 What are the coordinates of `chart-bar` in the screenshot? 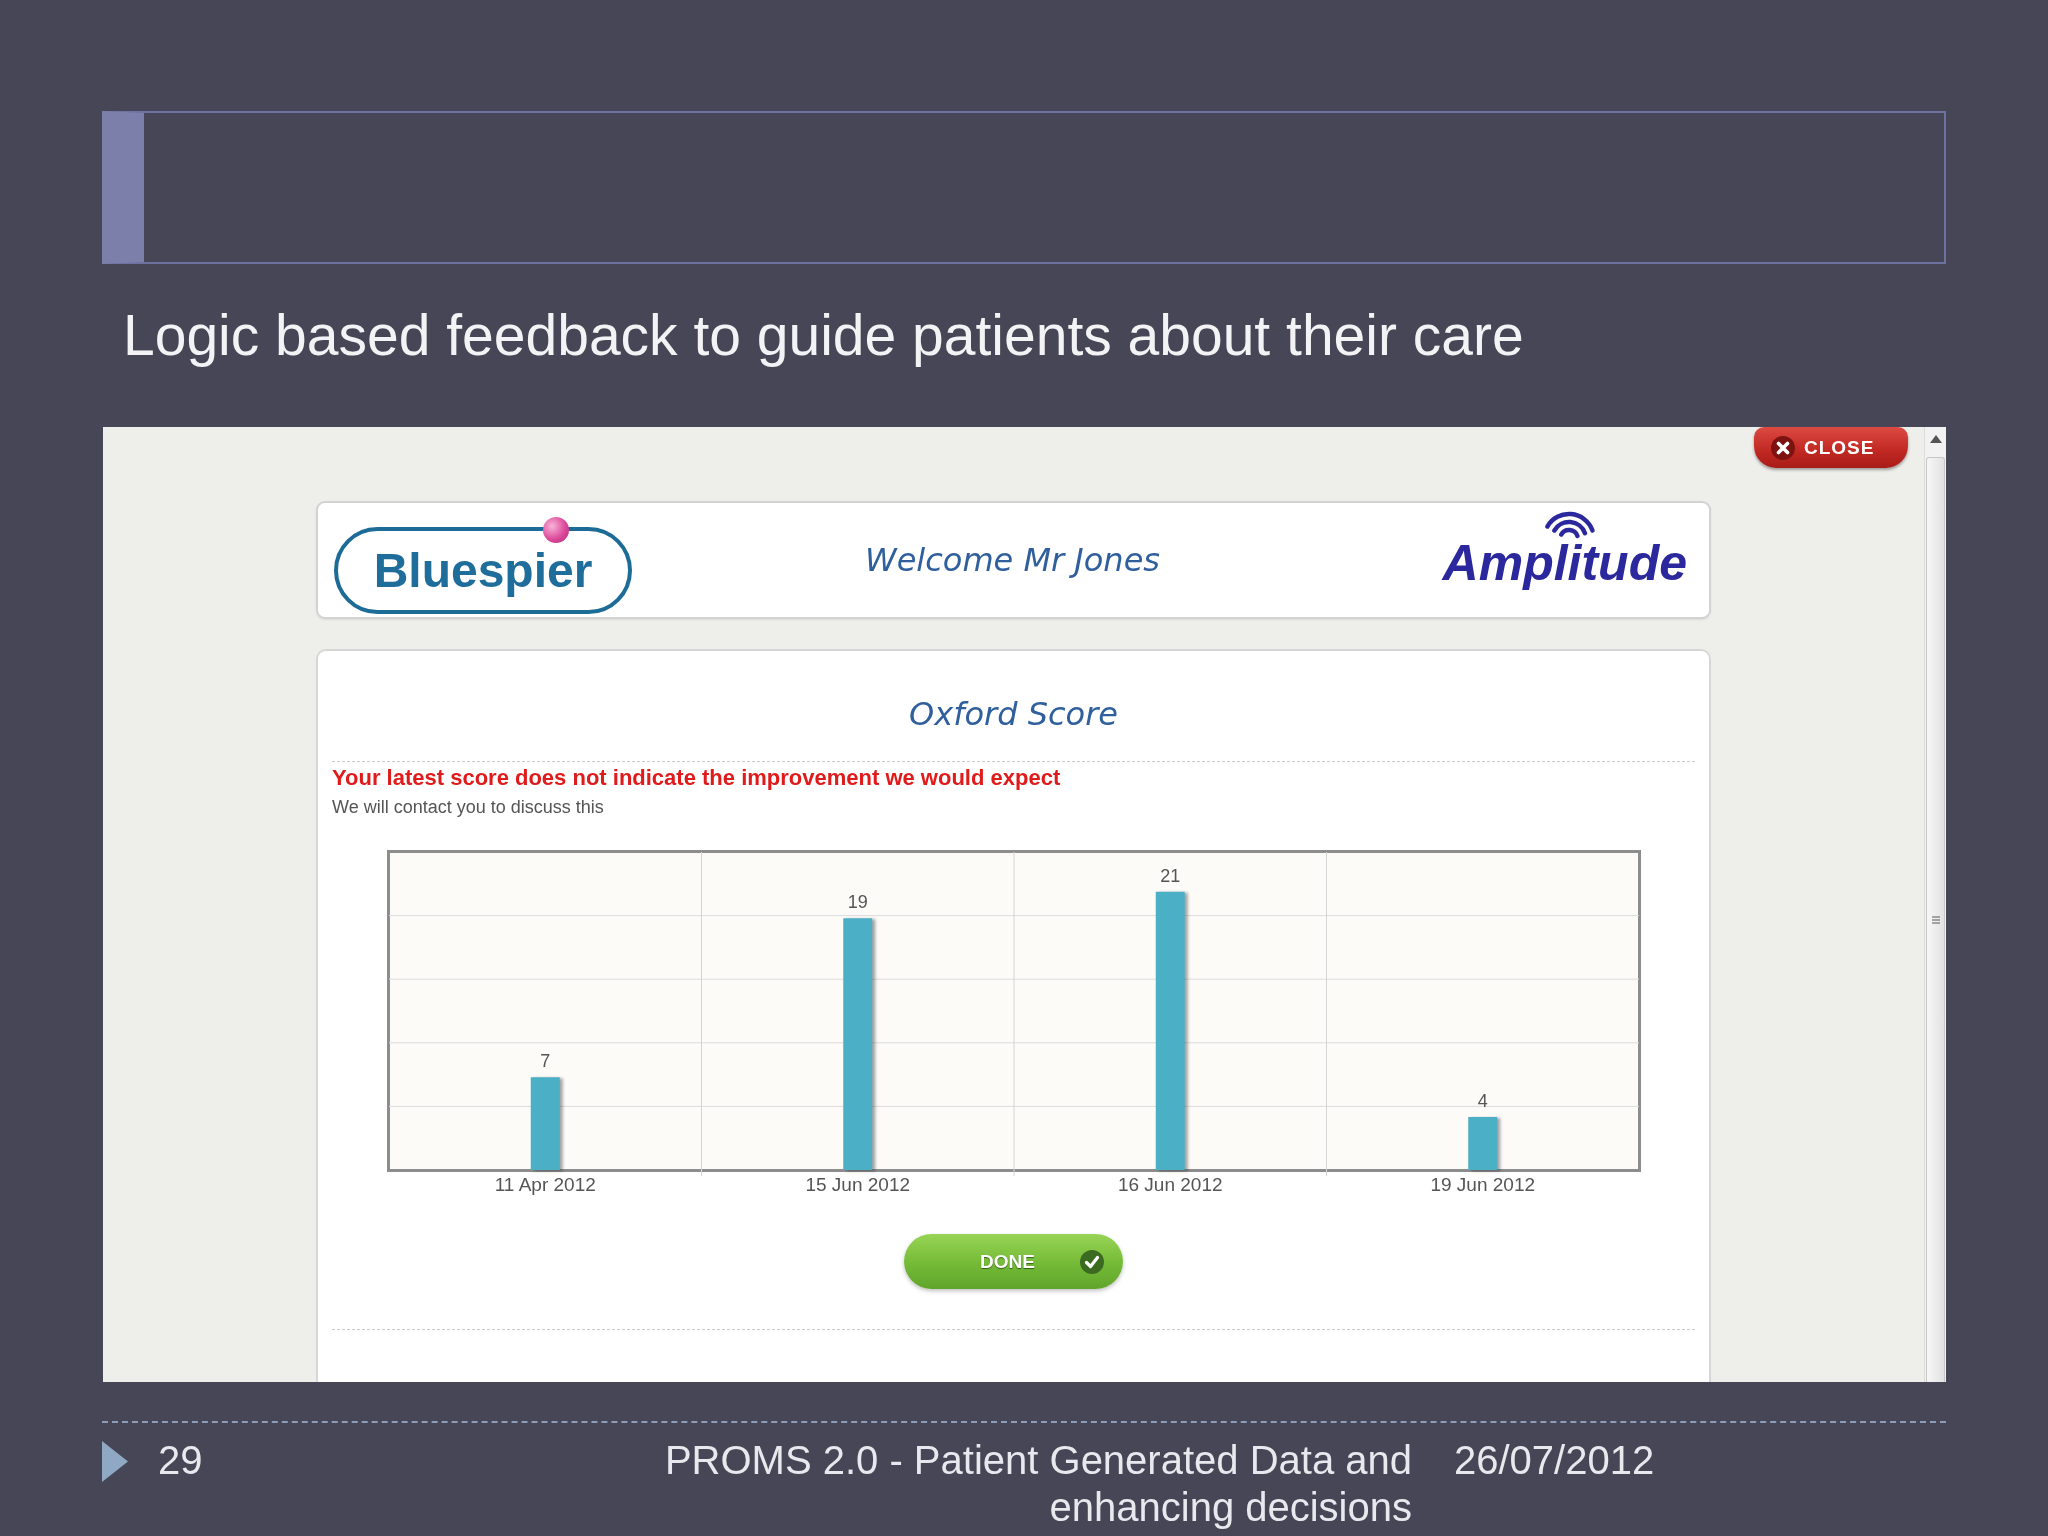 It's located at (1482, 1143).